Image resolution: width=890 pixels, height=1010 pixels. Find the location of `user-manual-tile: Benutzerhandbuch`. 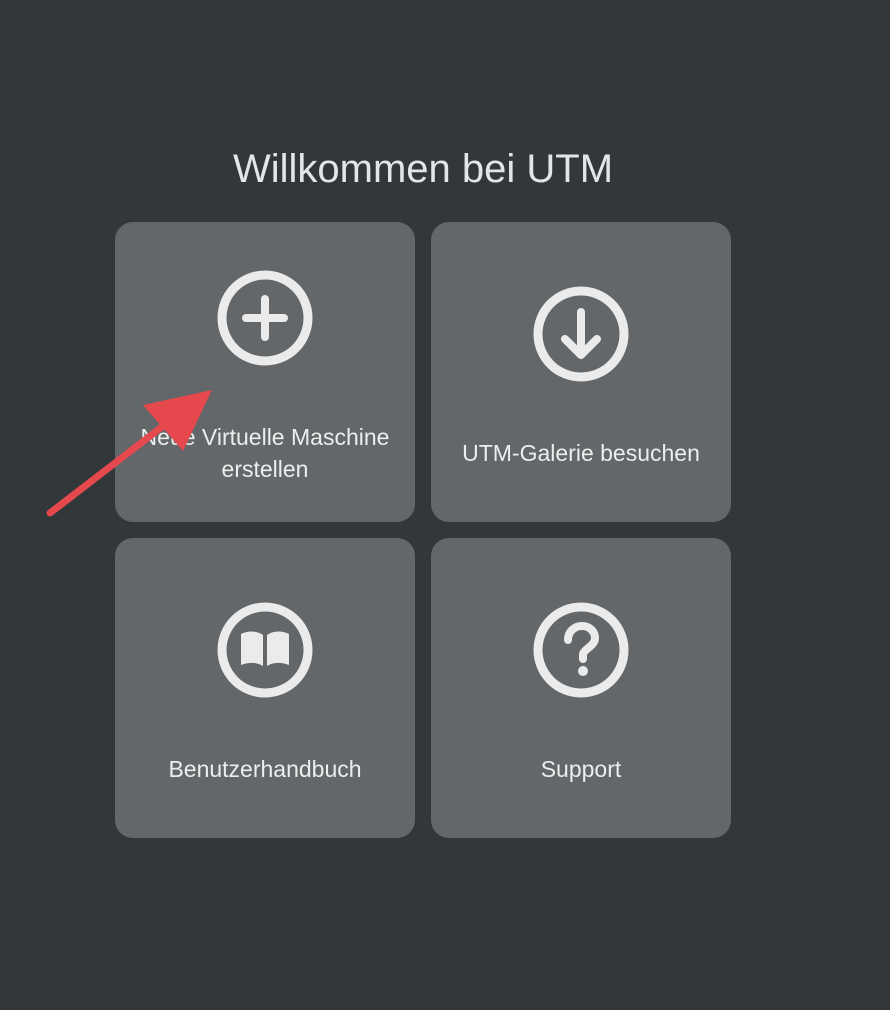

user-manual-tile: Benutzerhandbuch is located at coordinates (265, 688).